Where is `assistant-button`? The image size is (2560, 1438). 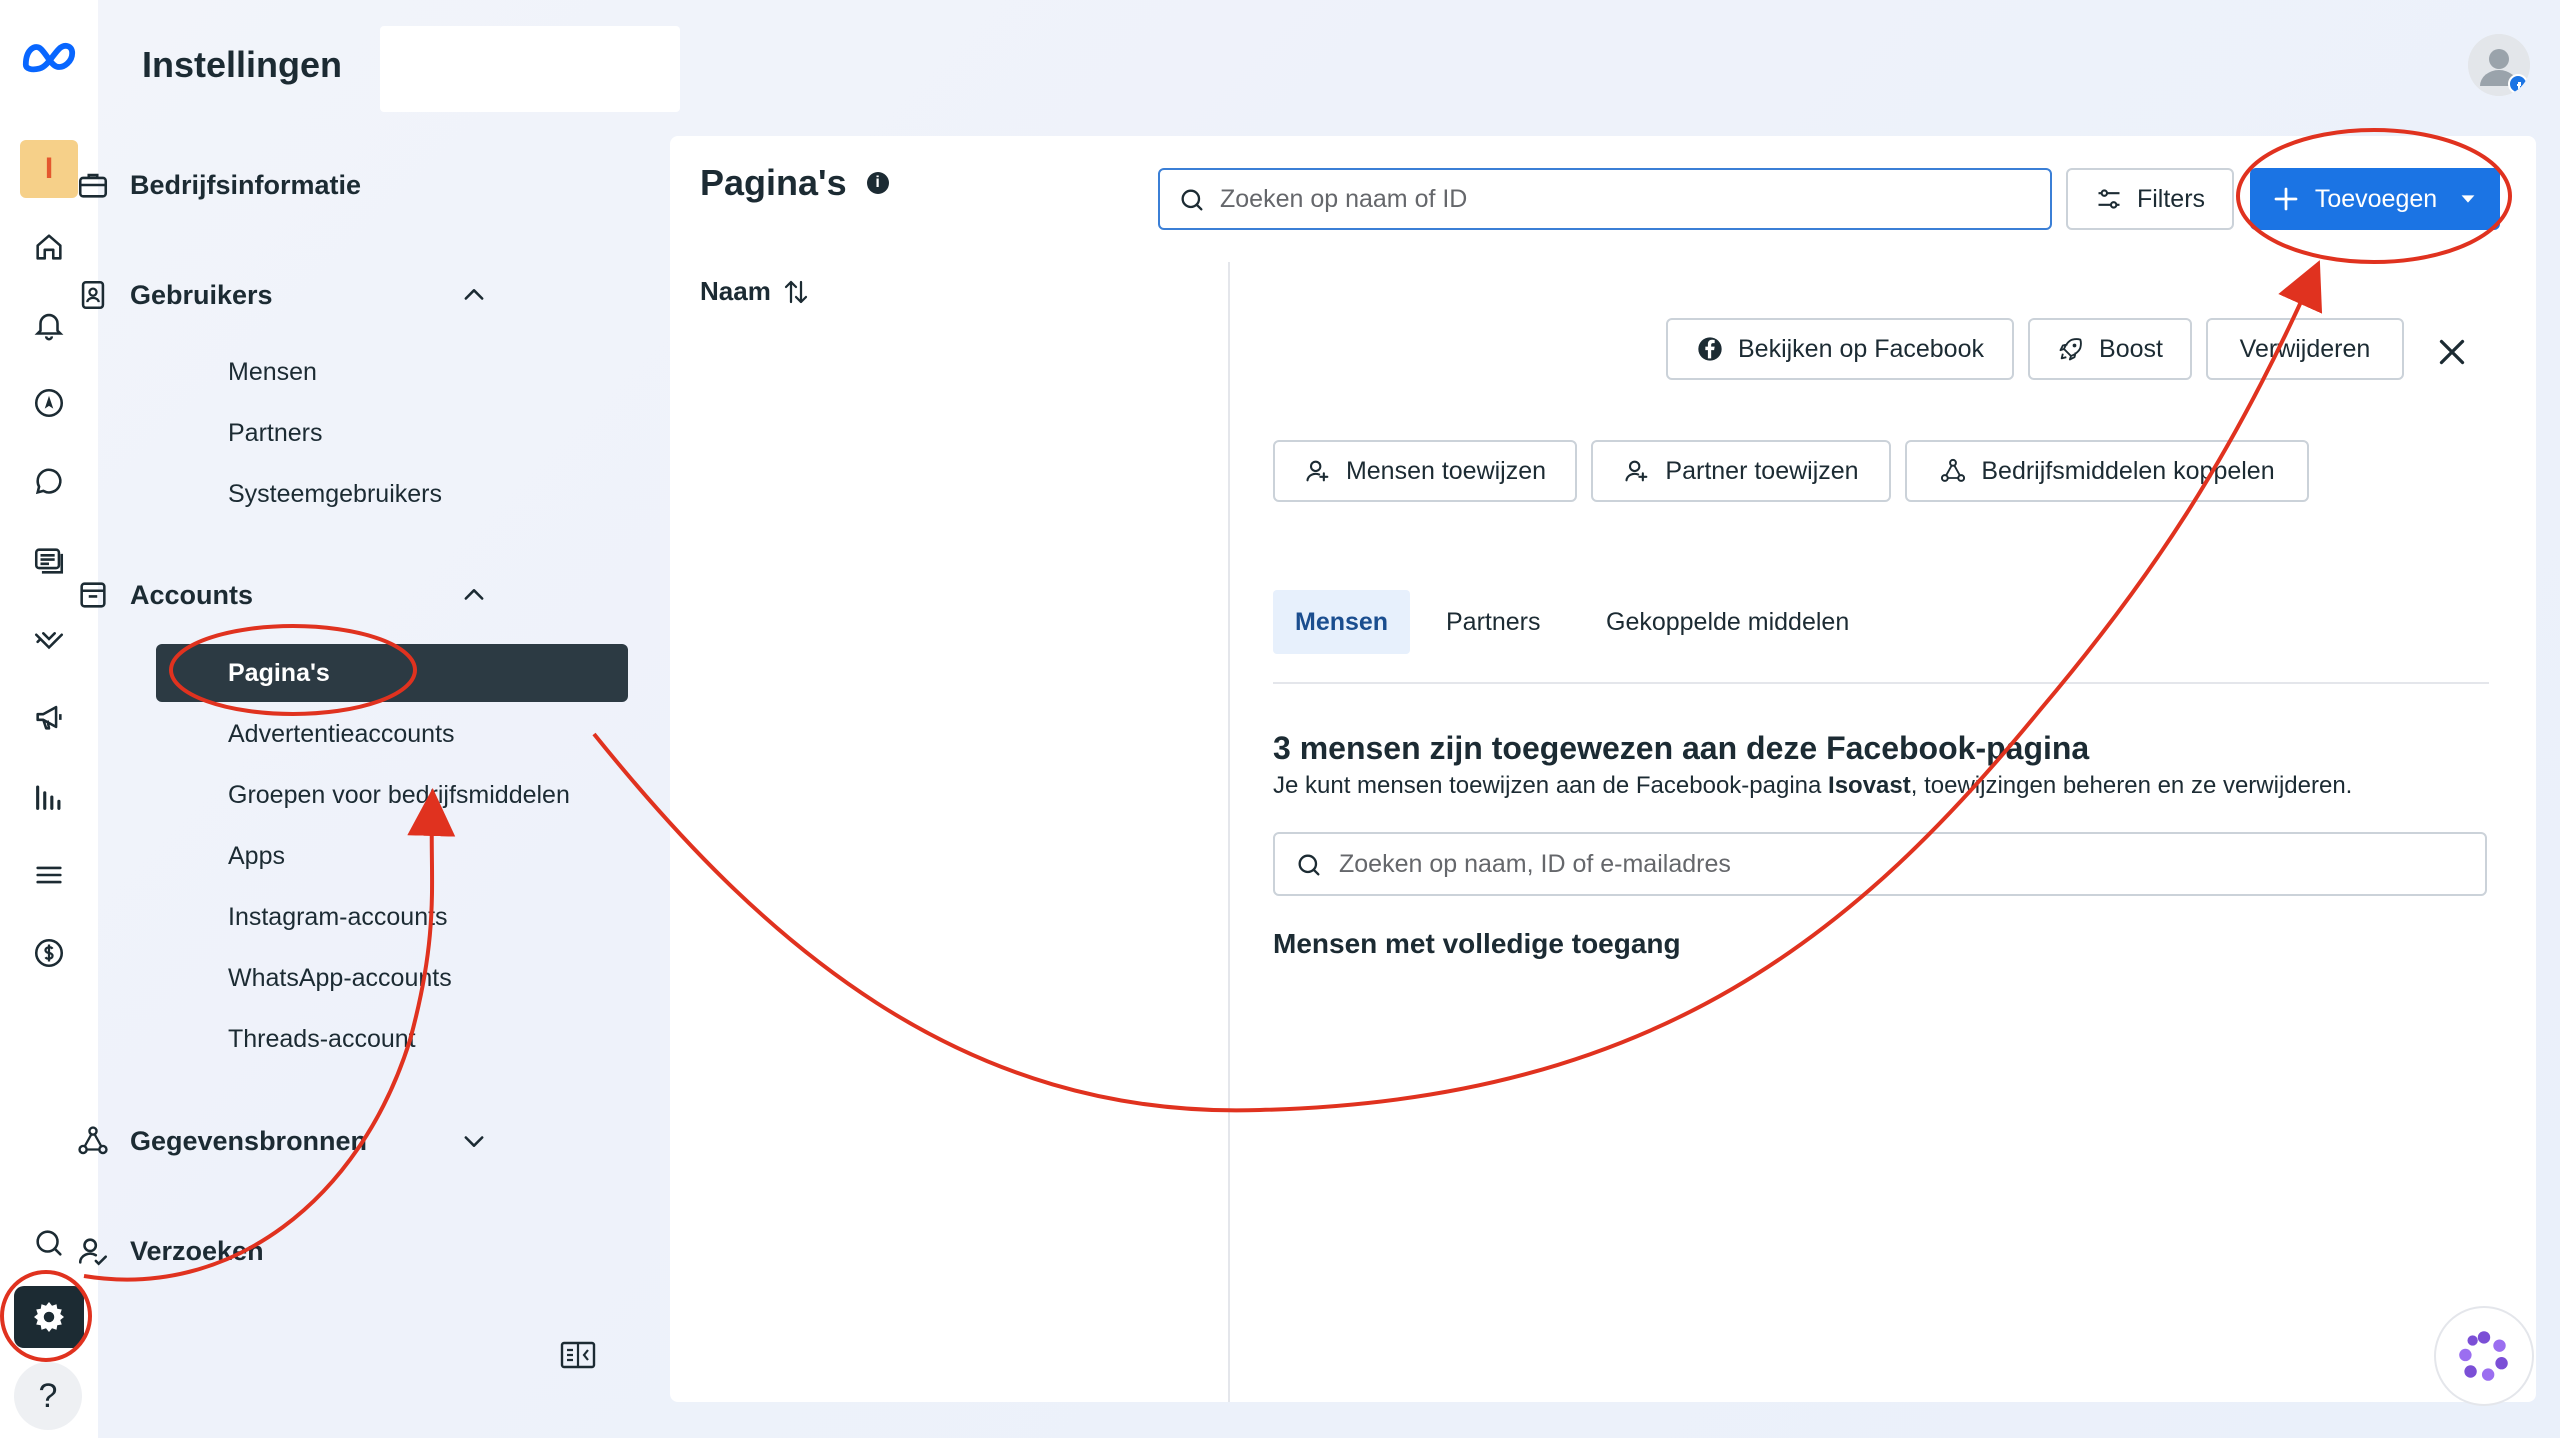 assistant-button is located at coordinates (2484, 1356).